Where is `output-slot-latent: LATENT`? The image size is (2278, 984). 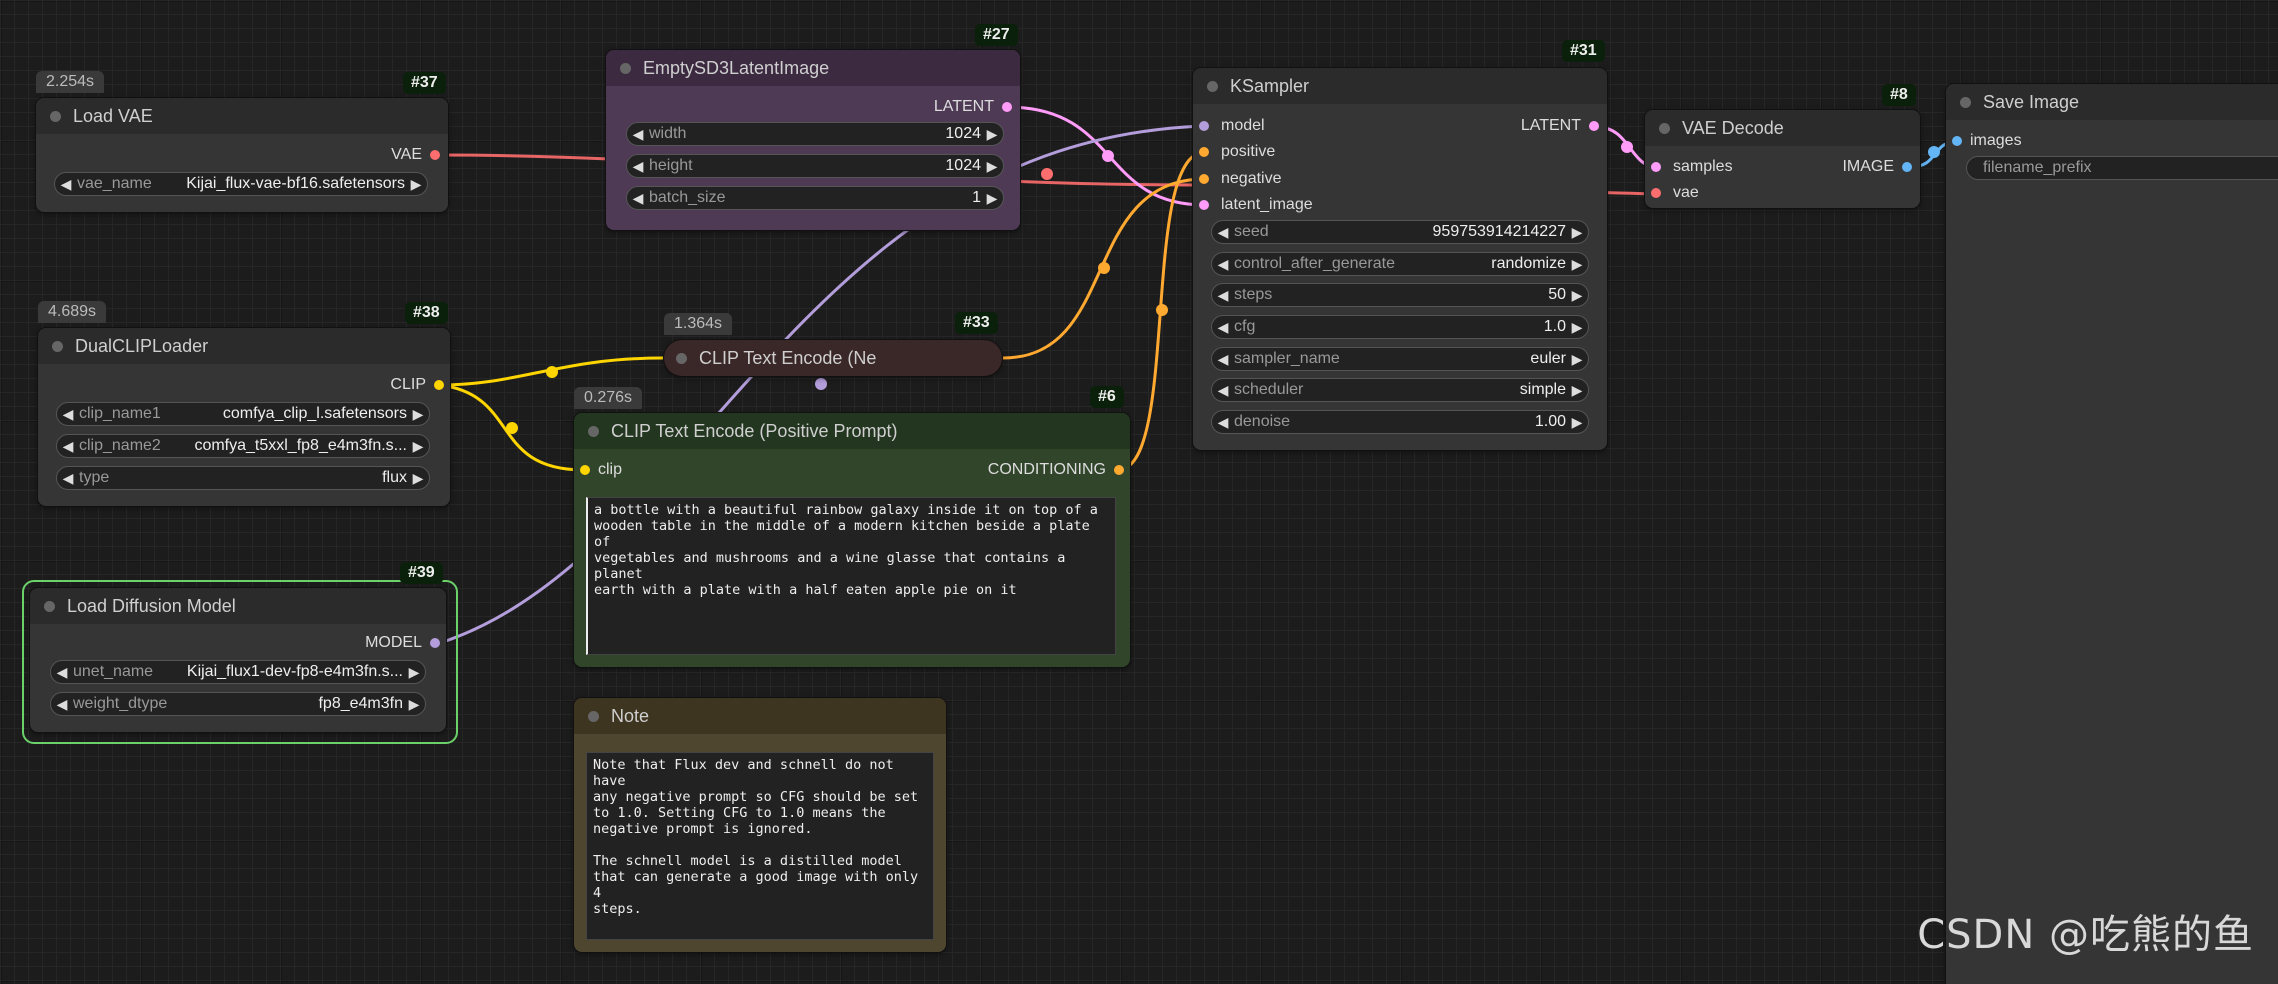
output-slot-latent: LATENT is located at coordinates (973, 107).